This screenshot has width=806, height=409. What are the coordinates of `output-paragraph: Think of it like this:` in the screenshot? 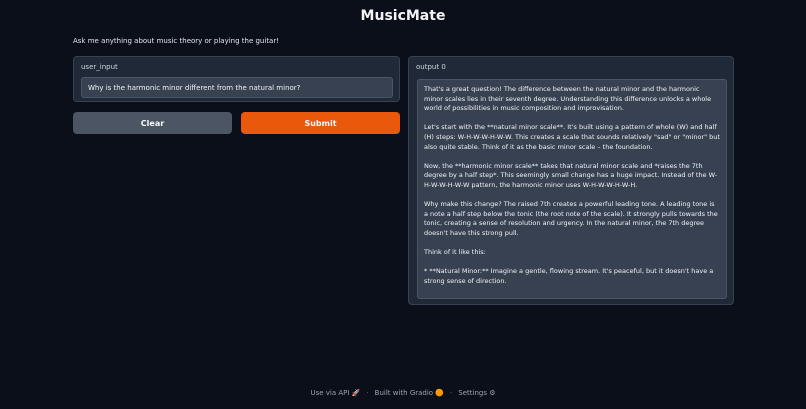 It's located at (455, 252).